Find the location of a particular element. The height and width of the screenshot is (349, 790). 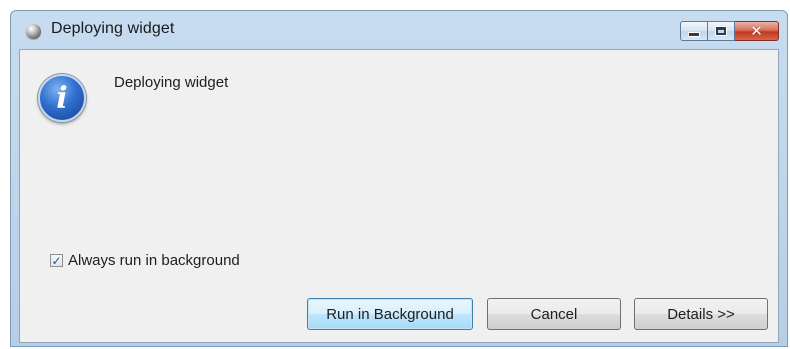

minimize-button is located at coordinates (694, 31).